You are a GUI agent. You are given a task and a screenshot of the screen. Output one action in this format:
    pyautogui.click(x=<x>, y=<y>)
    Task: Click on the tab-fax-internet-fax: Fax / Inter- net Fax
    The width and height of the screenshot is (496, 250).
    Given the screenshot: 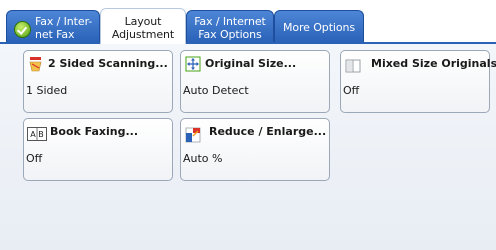 What is the action you would take?
    pyautogui.click(x=53, y=26)
    